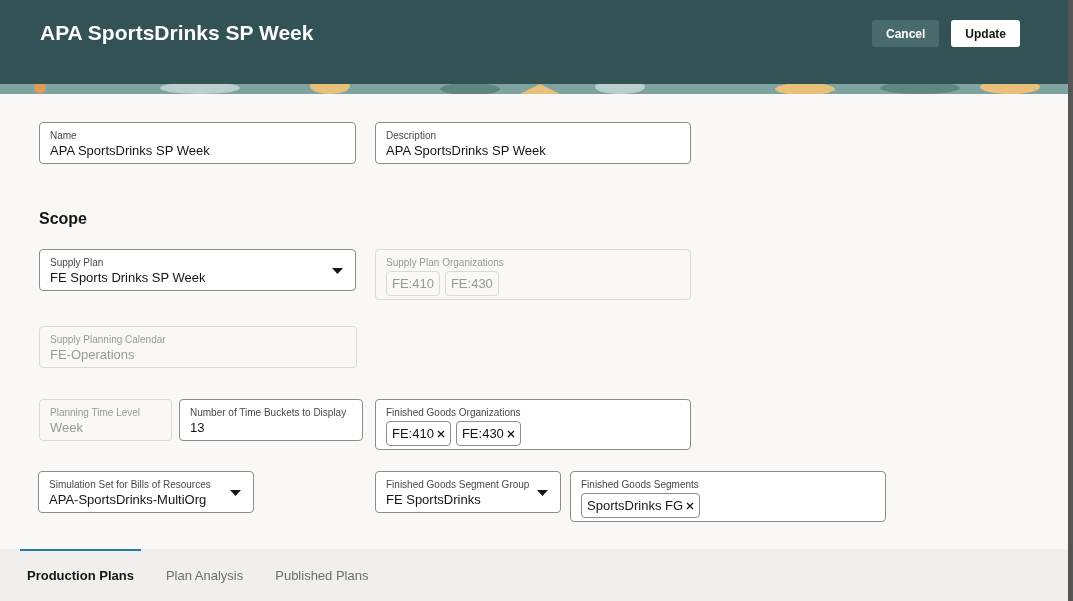  Describe the element at coordinates (640, 484) in the screenshot. I see `field-label: Finished Goods Segments` at that location.